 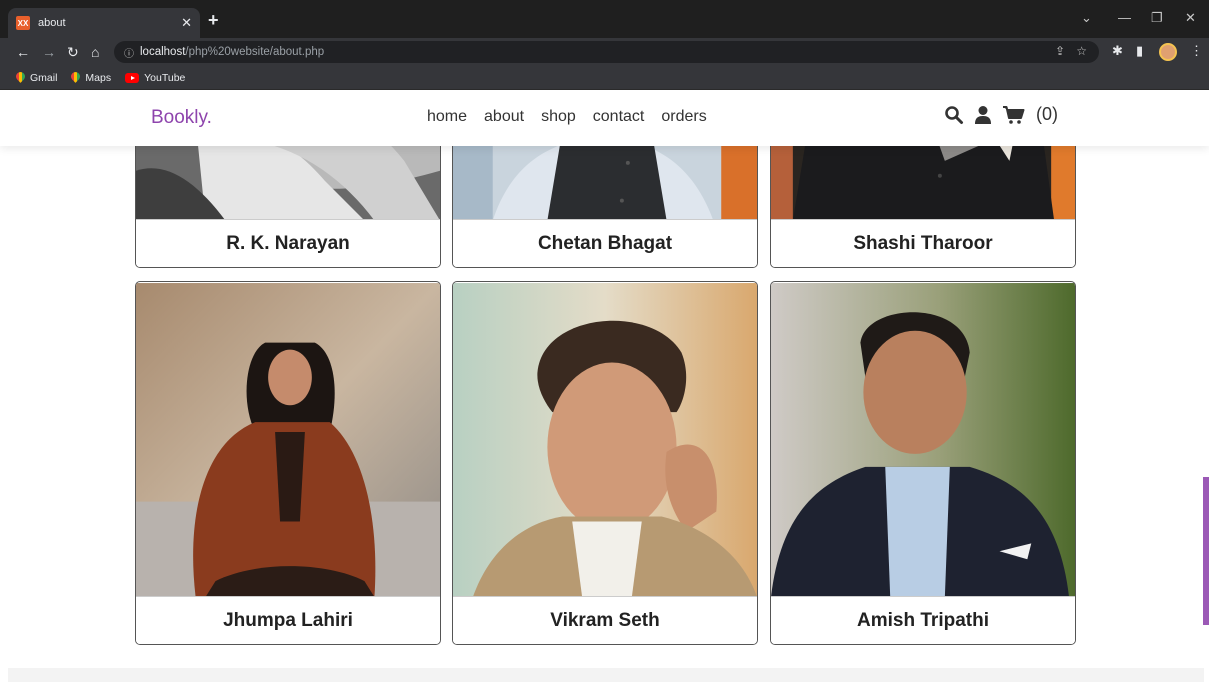 I want to click on cart-icon, so click(x=1014, y=115).